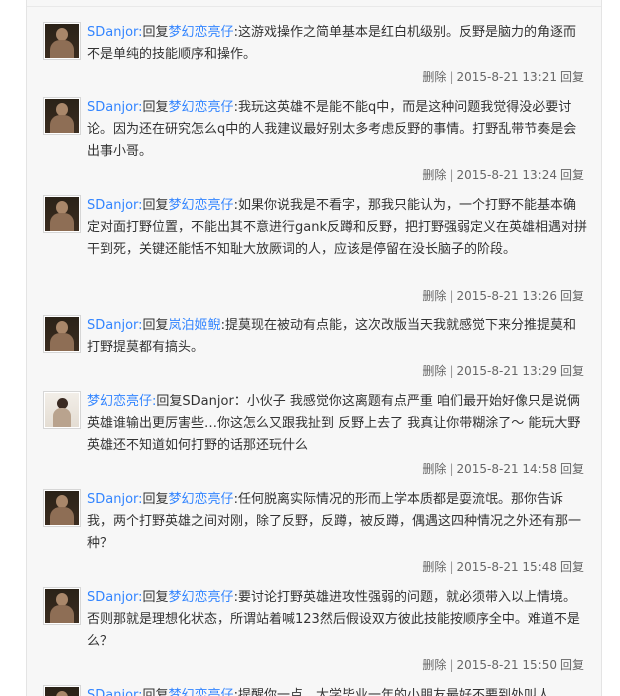 The image size is (620, 696). What do you see at coordinates (506, 665) in the screenshot?
I see `timestamp: 2015-8-21 15:50` at bounding box center [506, 665].